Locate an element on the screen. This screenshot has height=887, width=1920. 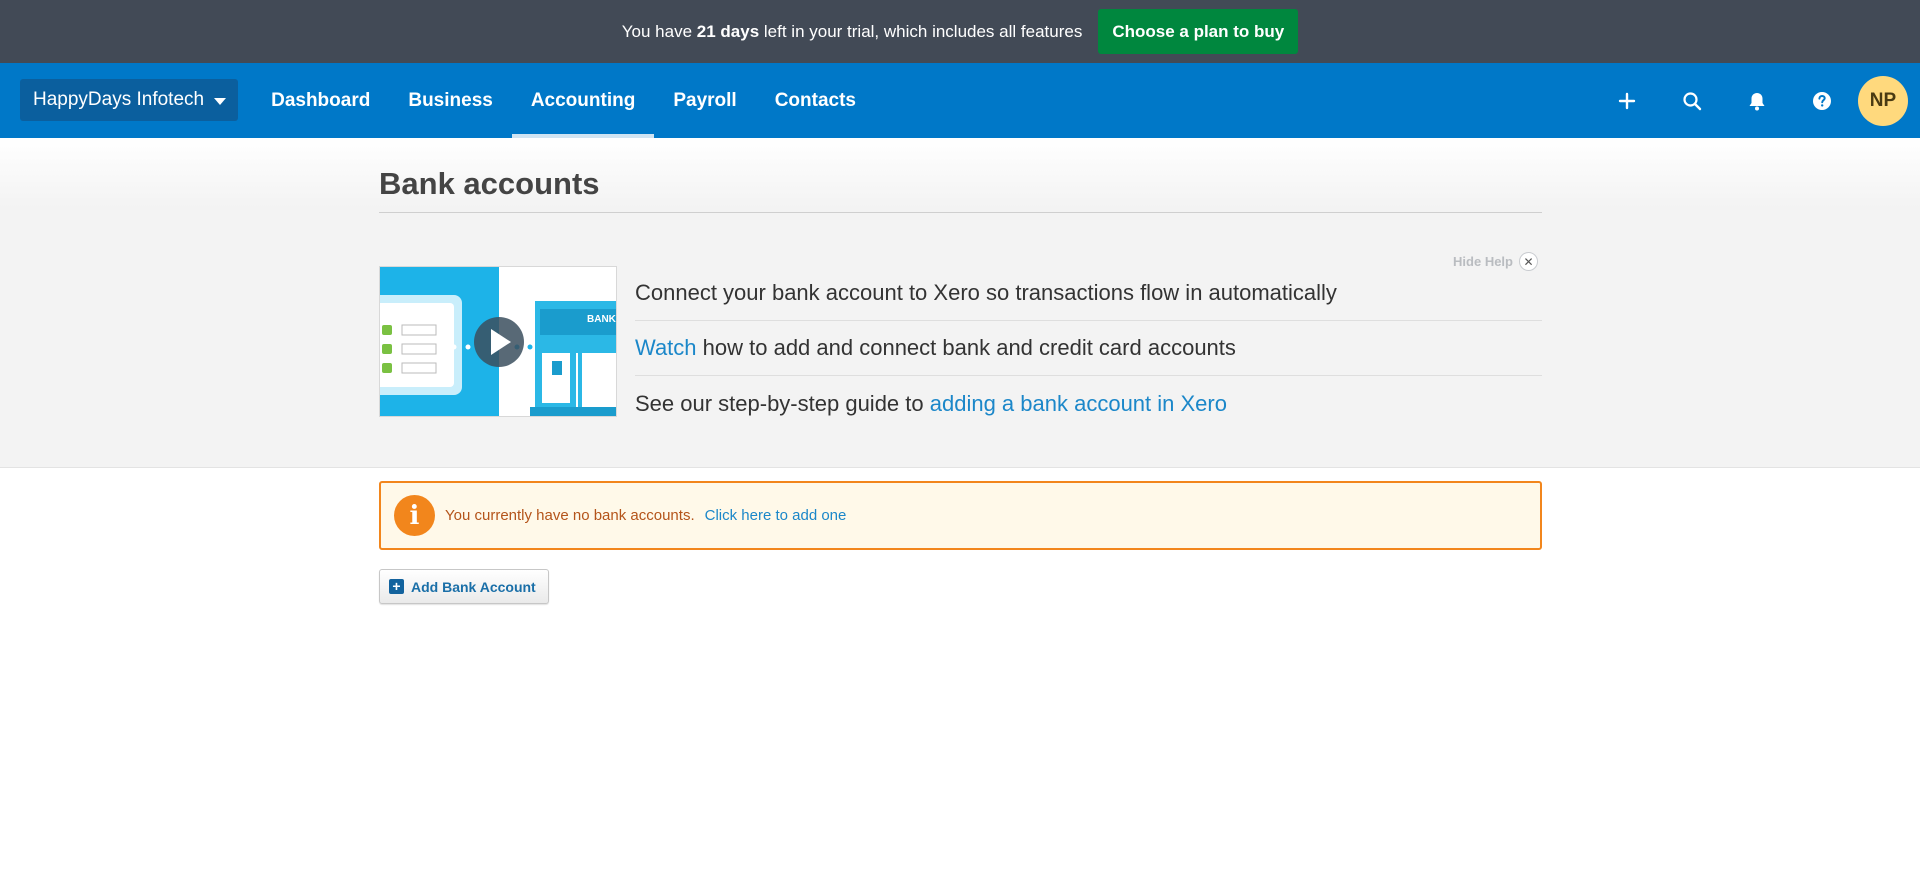
help-video-thumbnail: BANK is located at coordinates (498, 341).